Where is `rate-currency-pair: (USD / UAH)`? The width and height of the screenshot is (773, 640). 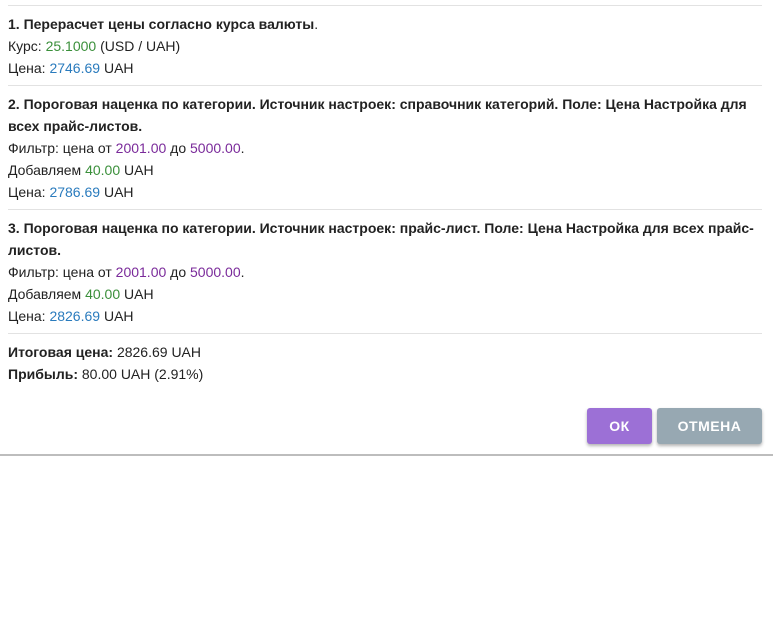 rate-currency-pair: (USD / UAH) is located at coordinates (138, 46).